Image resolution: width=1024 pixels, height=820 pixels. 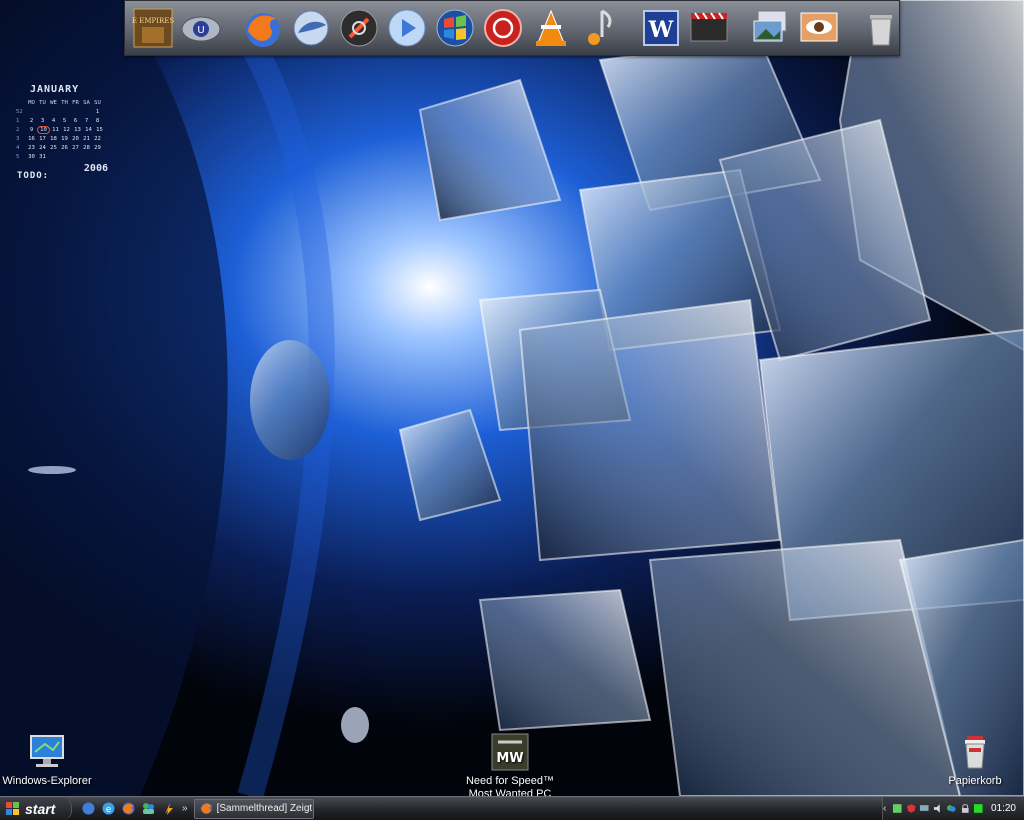 I want to click on weekday-label: WE, so click(x=53, y=102).